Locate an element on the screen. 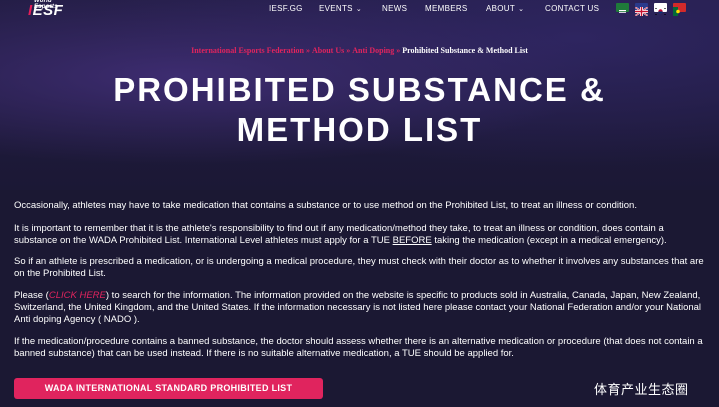 The width and height of the screenshot is (719, 407). watermark: 体育产业生态圈 is located at coordinates (641, 389).